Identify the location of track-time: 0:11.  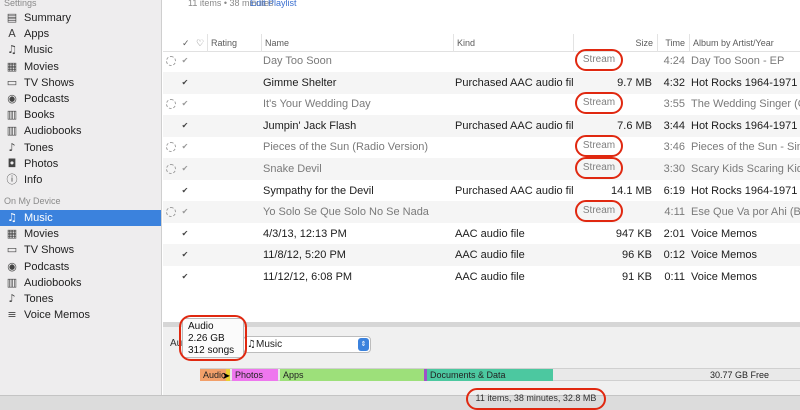
(674, 277).